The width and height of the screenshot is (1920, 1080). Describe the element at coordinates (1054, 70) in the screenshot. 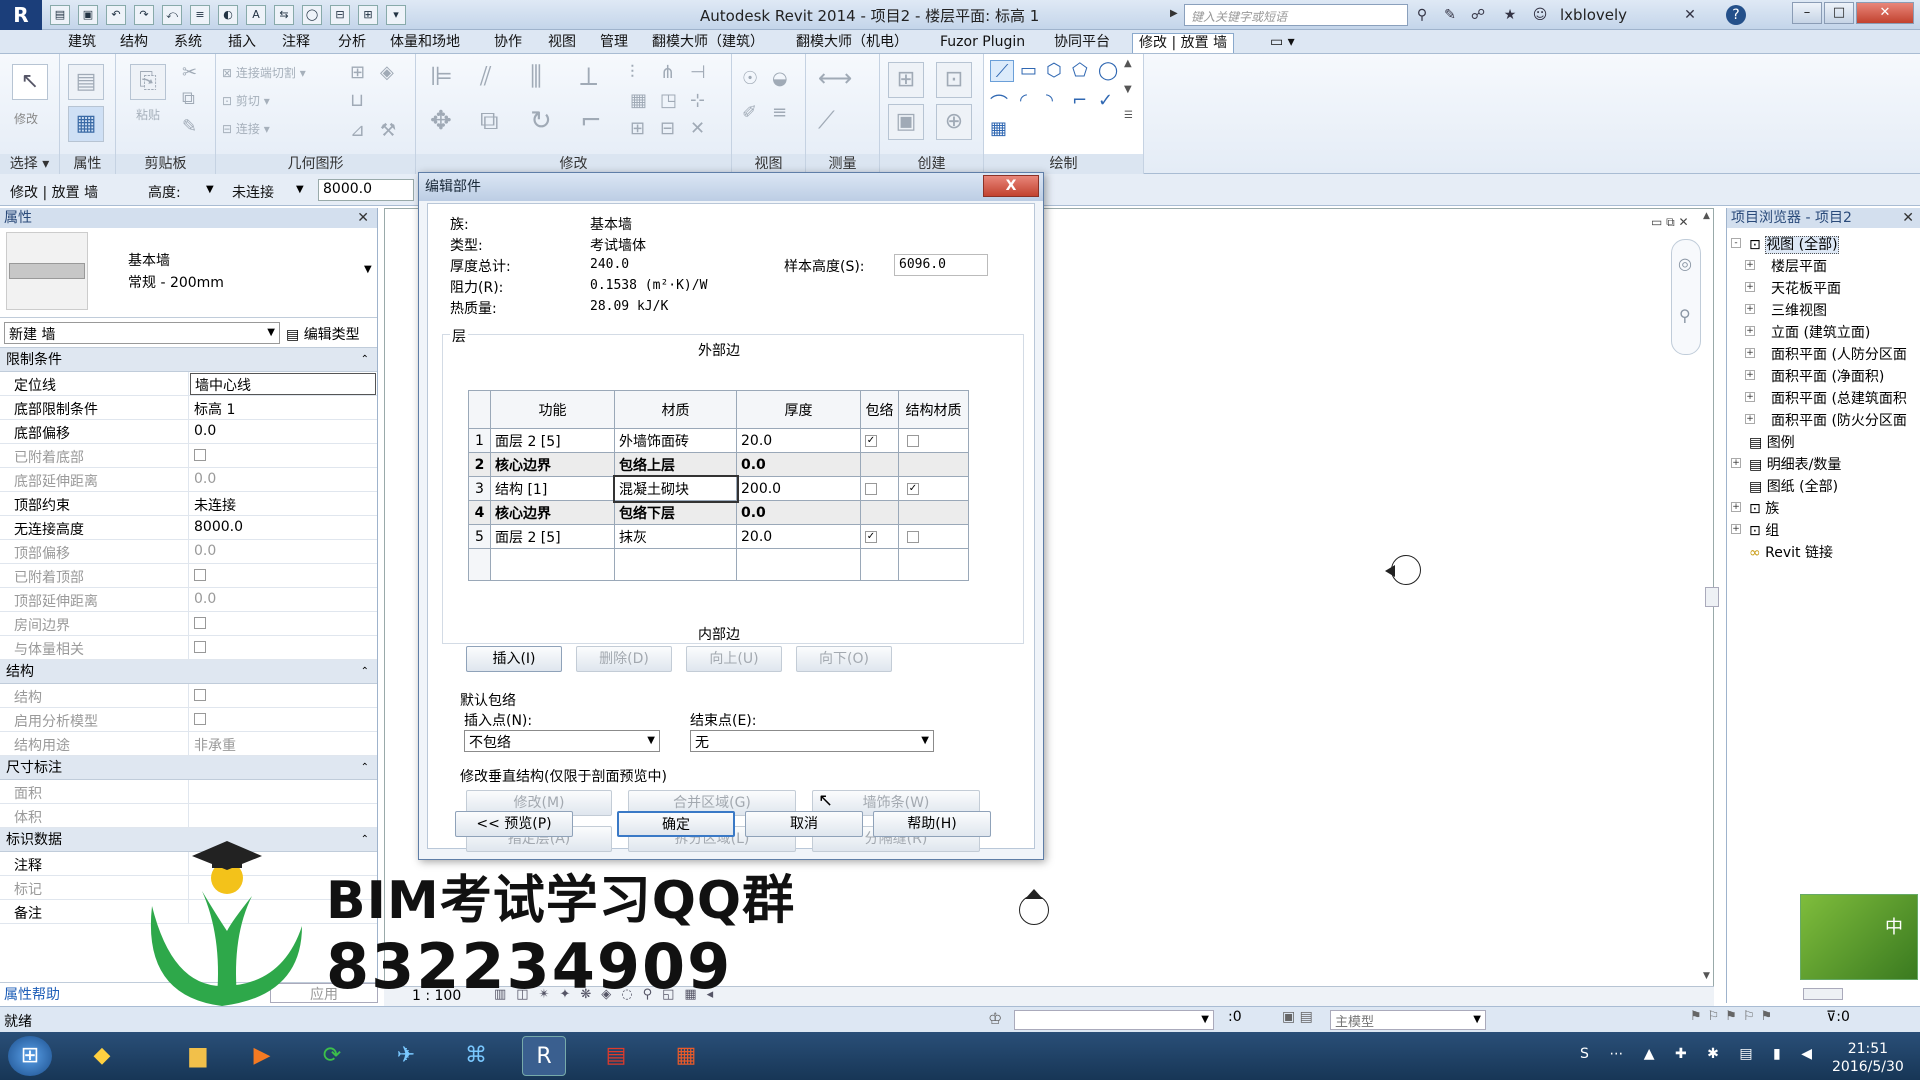

I see `draw-polygon-icon: ⬡` at that location.